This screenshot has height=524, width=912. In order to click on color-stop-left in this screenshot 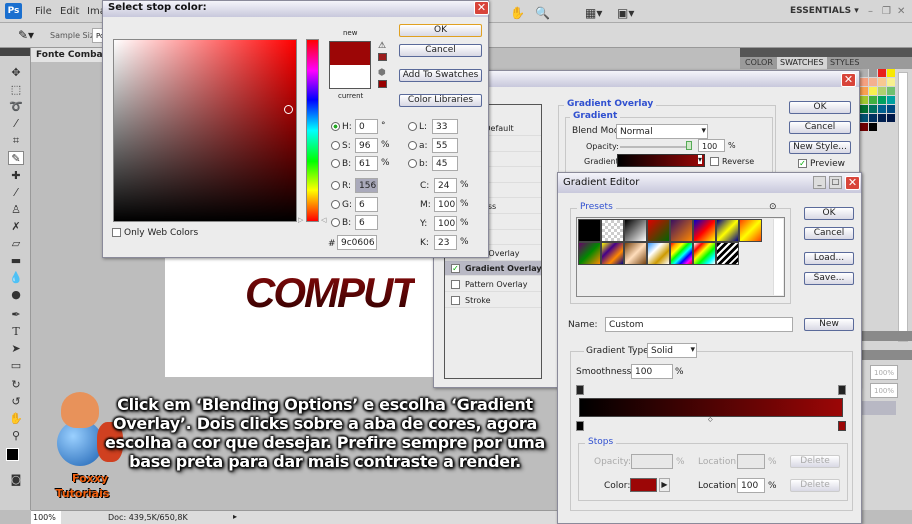, I will do `click(580, 426)`.